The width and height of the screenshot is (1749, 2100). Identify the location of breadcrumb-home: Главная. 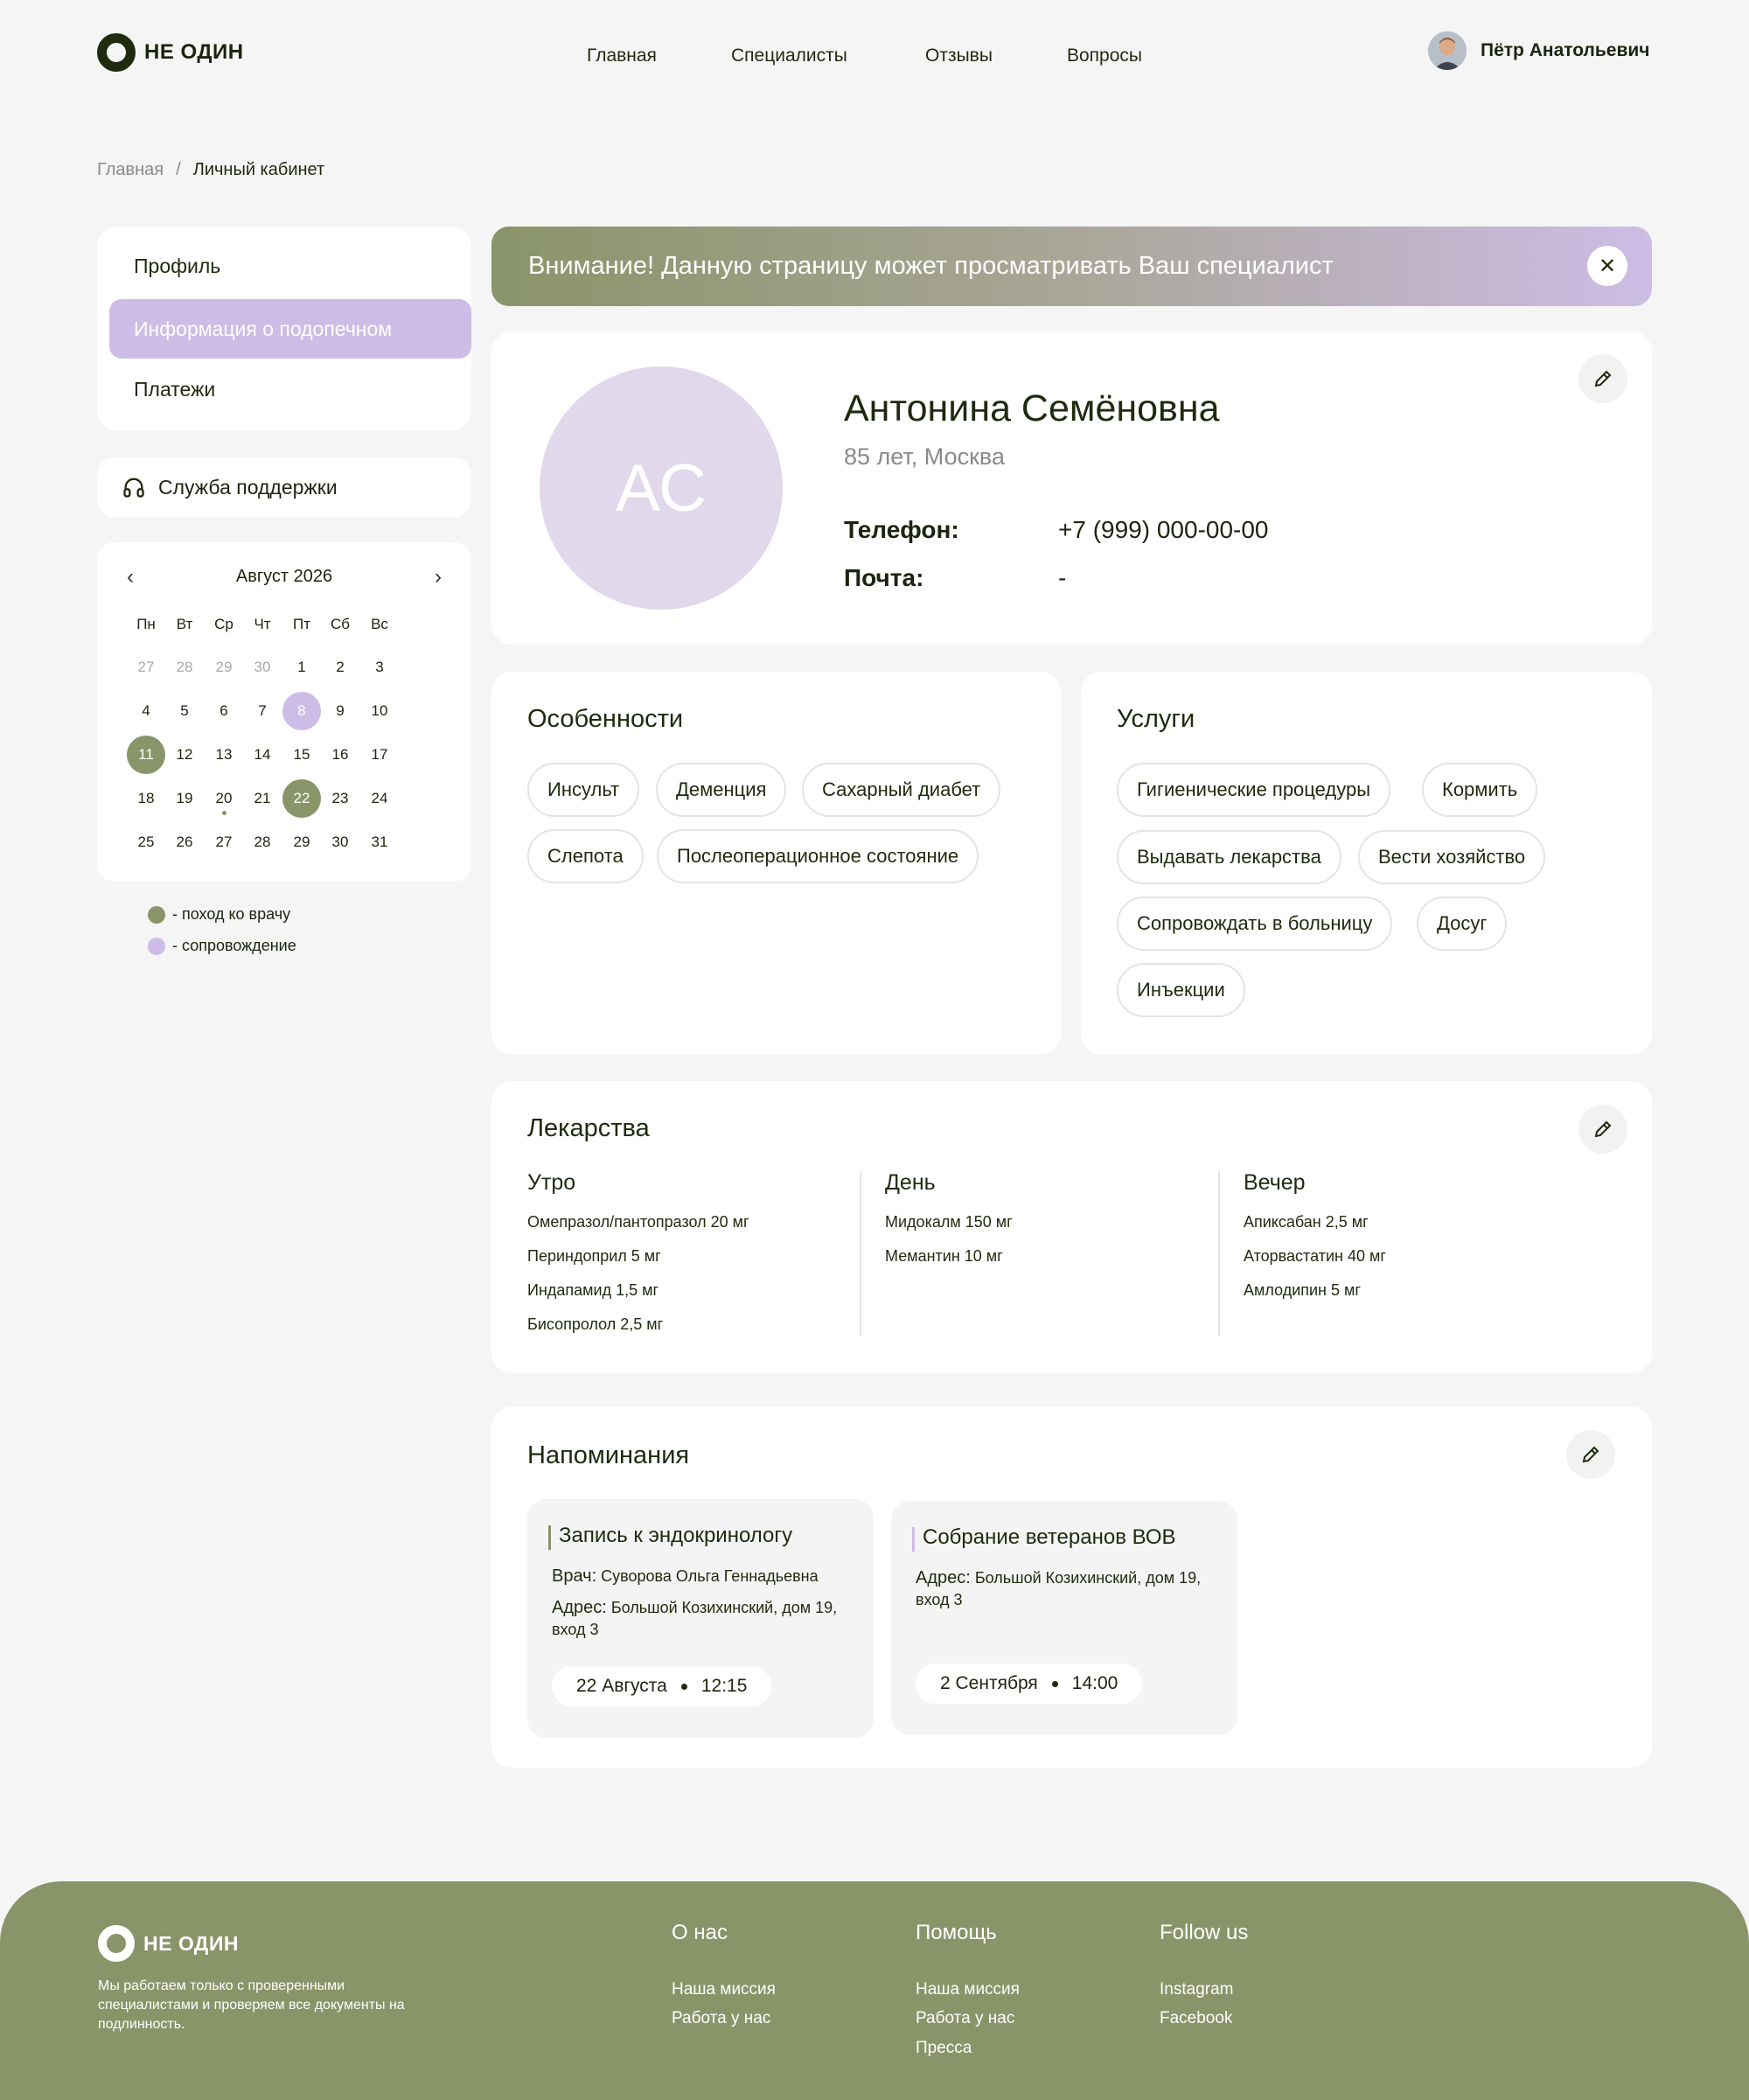
(130, 170).